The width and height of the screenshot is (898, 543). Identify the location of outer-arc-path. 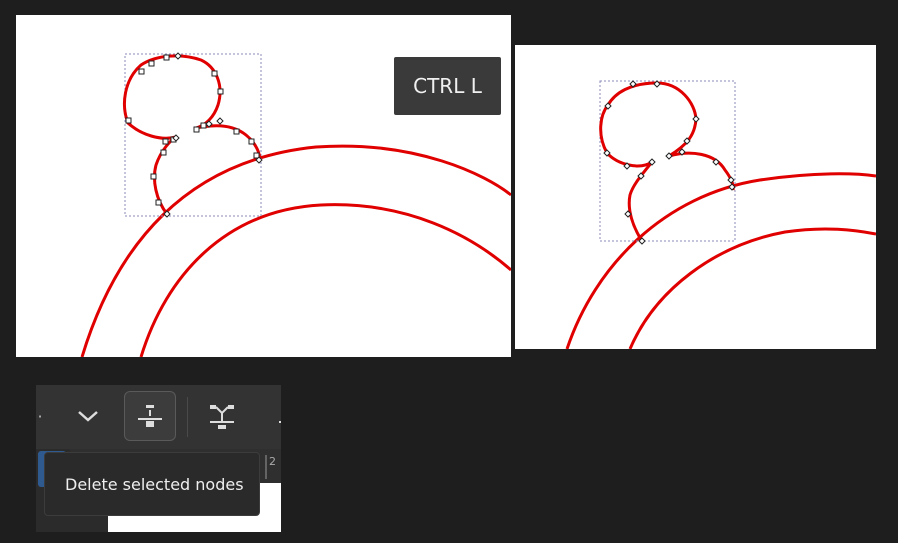
(720, 260).